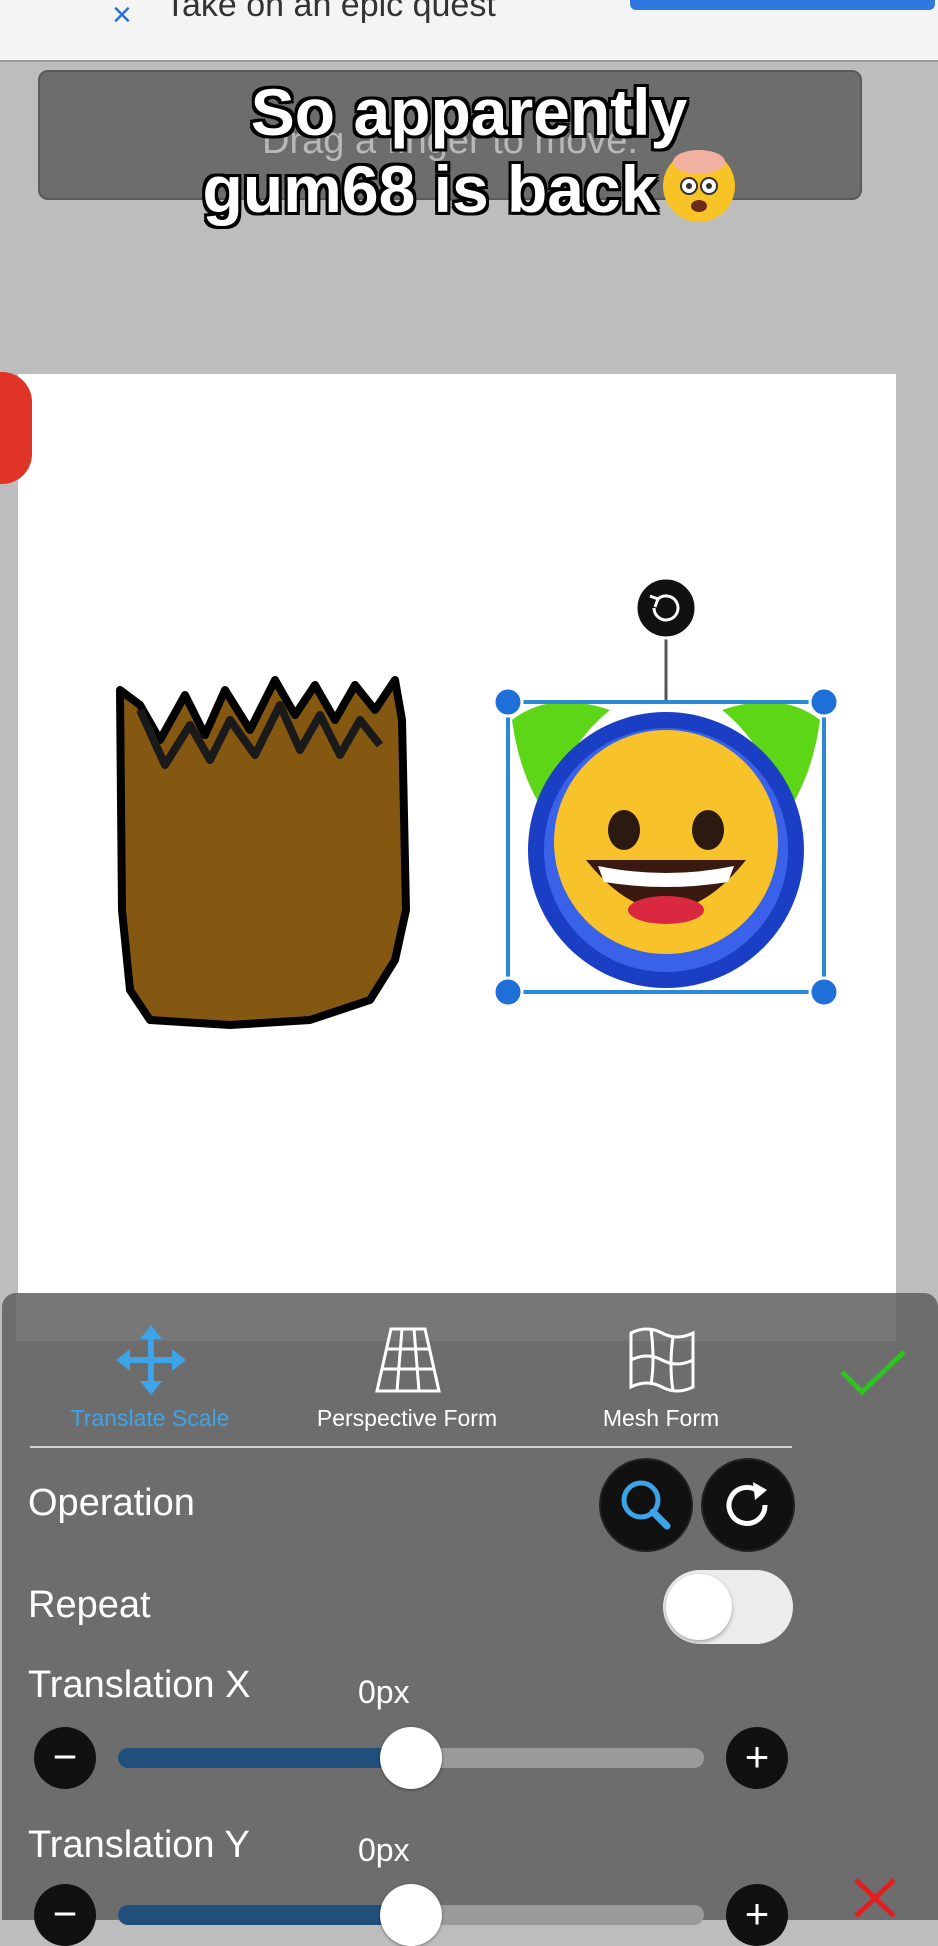 The height and width of the screenshot is (1946, 938). What do you see at coordinates (699, 1607) in the screenshot?
I see `repeat-toggle-knob` at bounding box center [699, 1607].